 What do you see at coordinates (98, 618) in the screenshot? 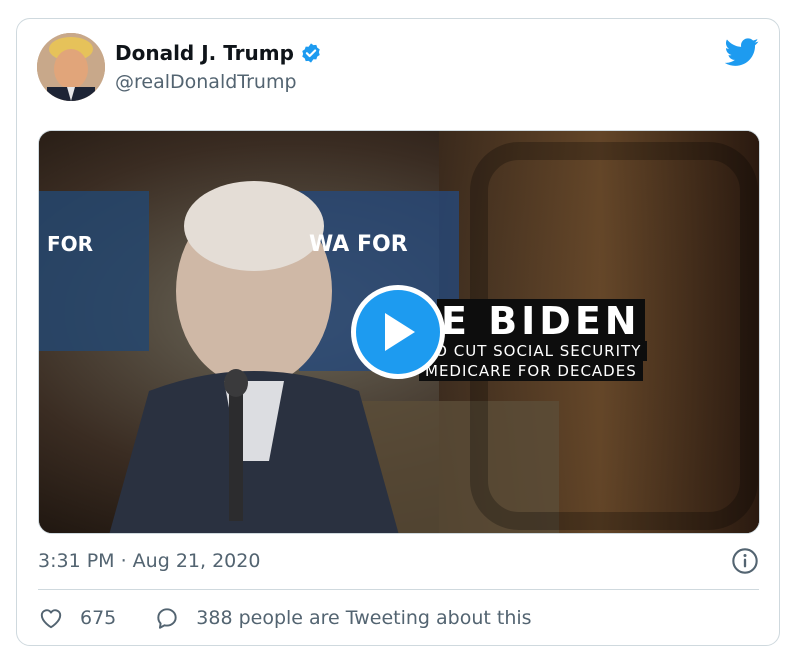
I see `like-count: 675` at bounding box center [98, 618].